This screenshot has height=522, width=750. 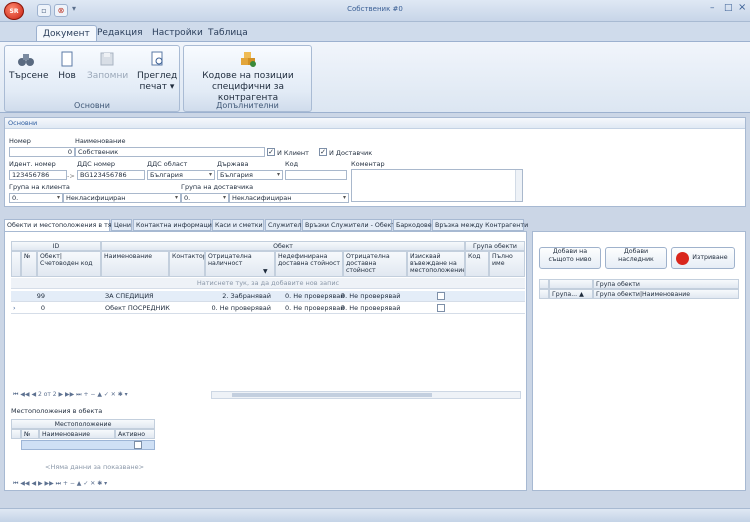 What do you see at coordinates (135, 434) in the screenshot?
I see `loc-col-active: Активно` at bounding box center [135, 434].